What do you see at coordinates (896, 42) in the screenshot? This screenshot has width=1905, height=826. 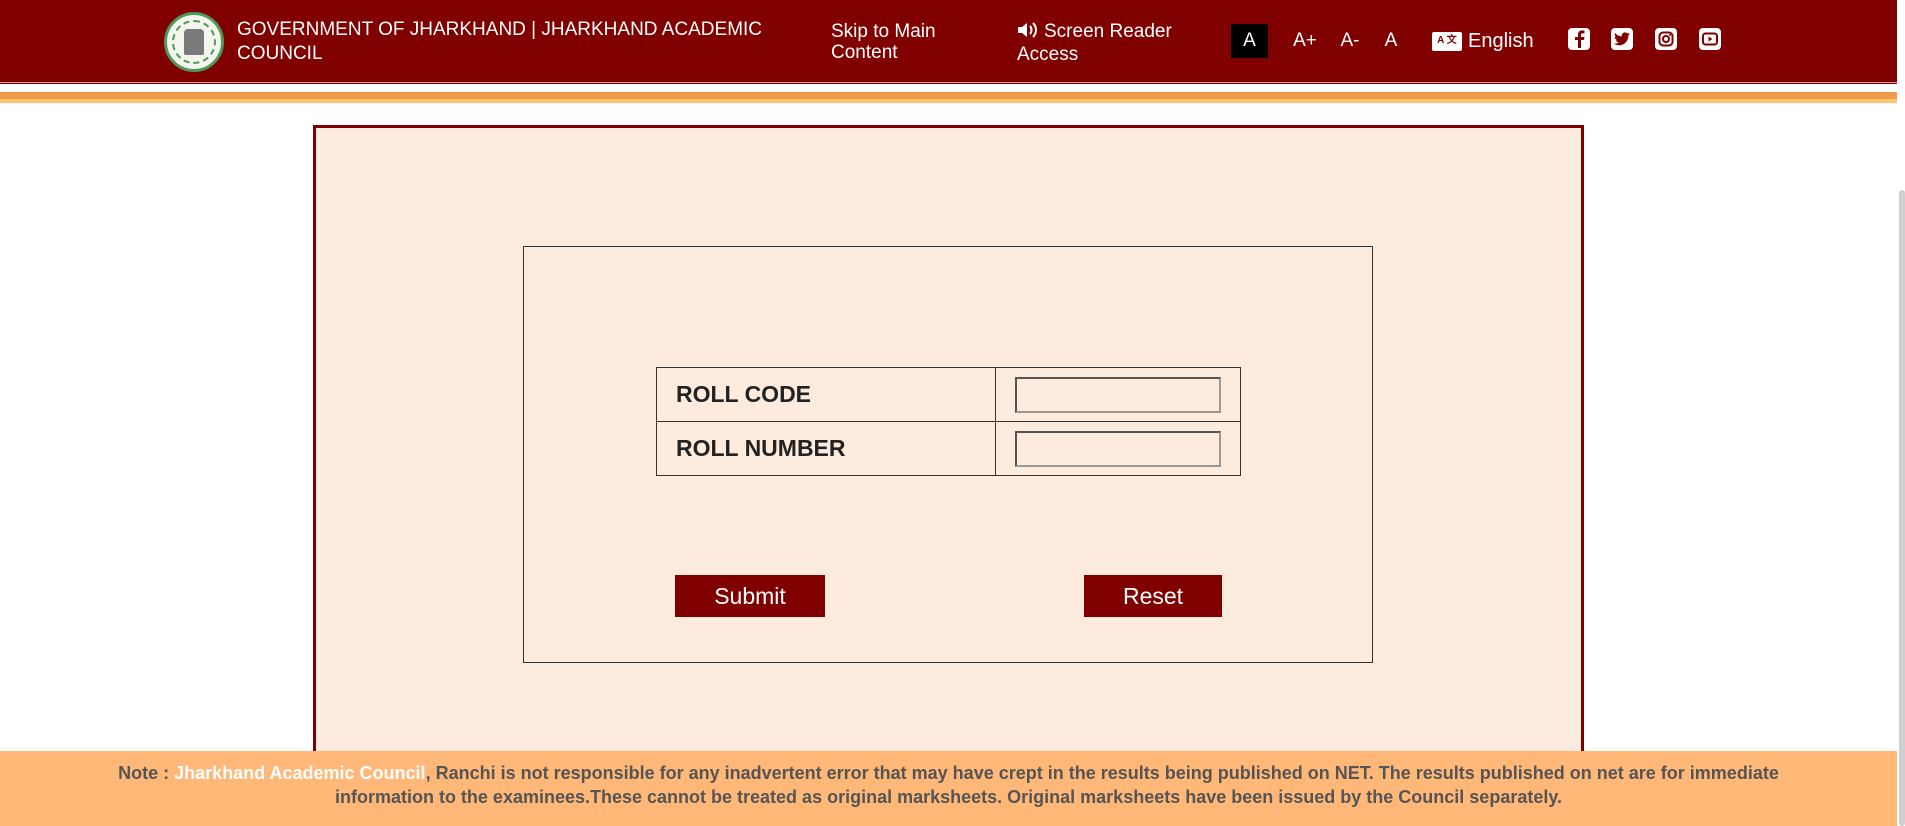 I see `skip-to-main-content-link: Skip to Main Content` at bounding box center [896, 42].